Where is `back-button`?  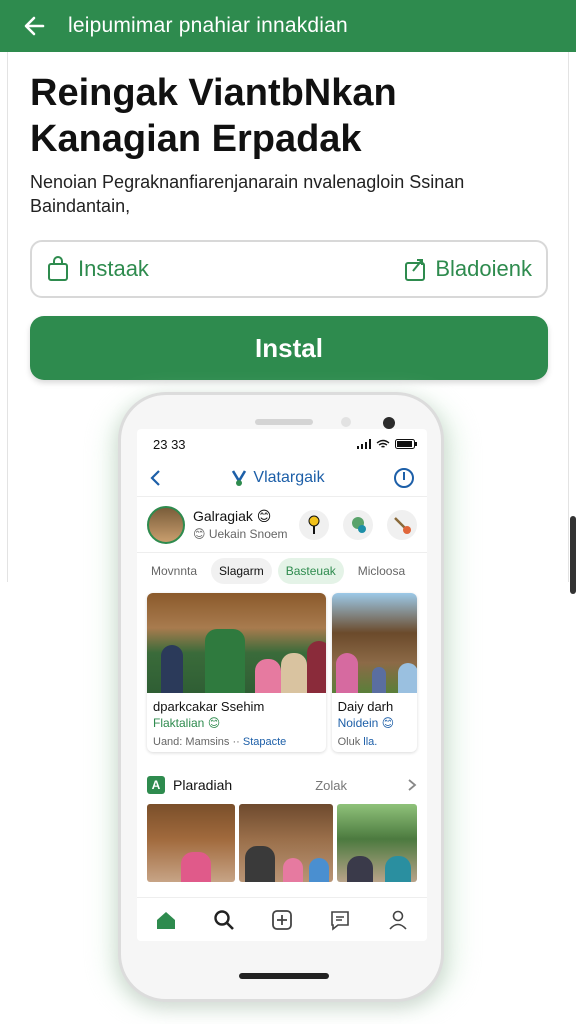 back-button is located at coordinates (34, 26).